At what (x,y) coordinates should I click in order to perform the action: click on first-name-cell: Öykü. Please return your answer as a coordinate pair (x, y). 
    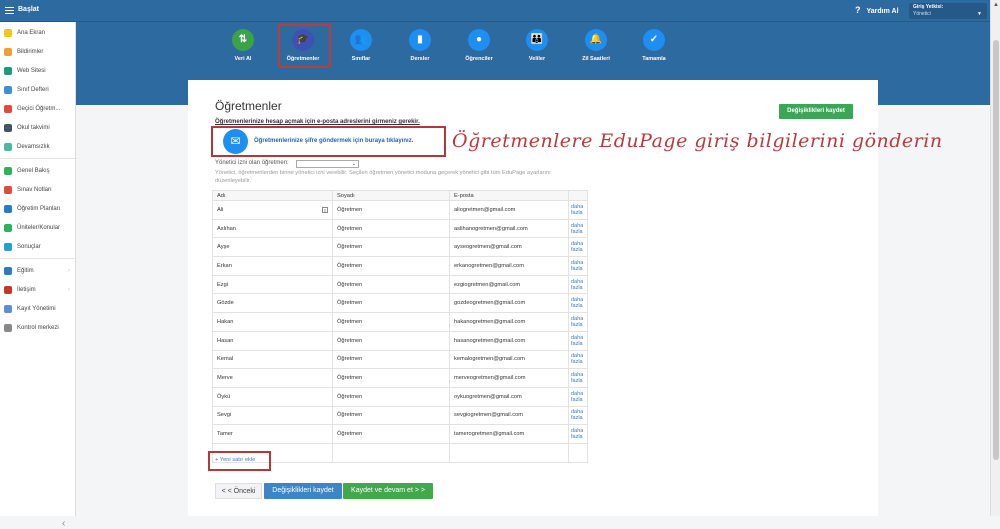
    Looking at the image, I should click on (272, 396).